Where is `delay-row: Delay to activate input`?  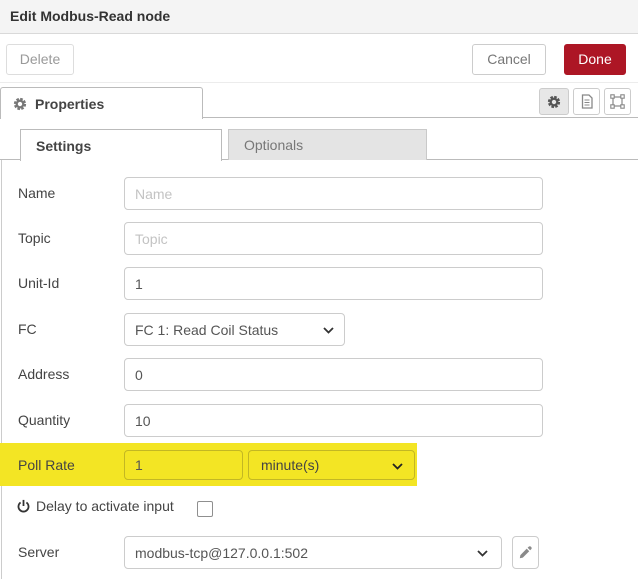
delay-row: Delay to activate input is located at coordinates (95, 506).